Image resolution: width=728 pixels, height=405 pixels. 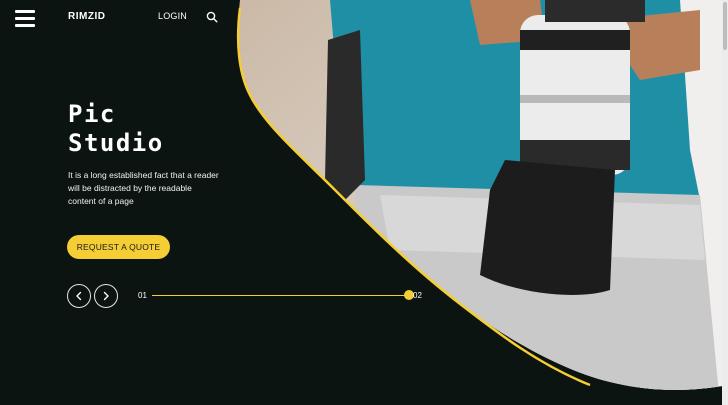 I want to click on search-icon, so click(x=212, y=16).